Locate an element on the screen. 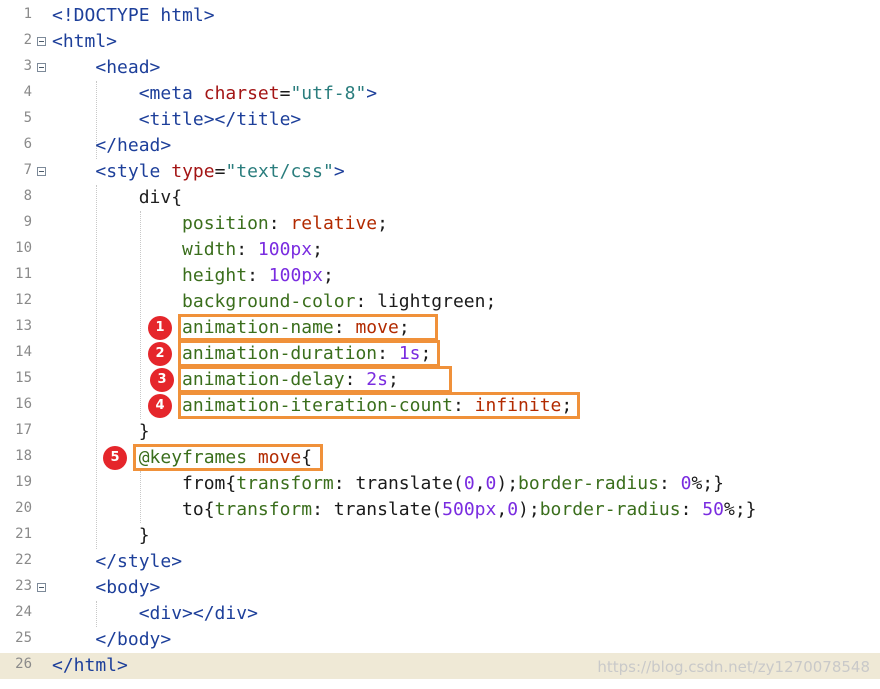 The width and height of the screenshot is (880, 689). line-number: 6 is located at coordinates (27, 144).